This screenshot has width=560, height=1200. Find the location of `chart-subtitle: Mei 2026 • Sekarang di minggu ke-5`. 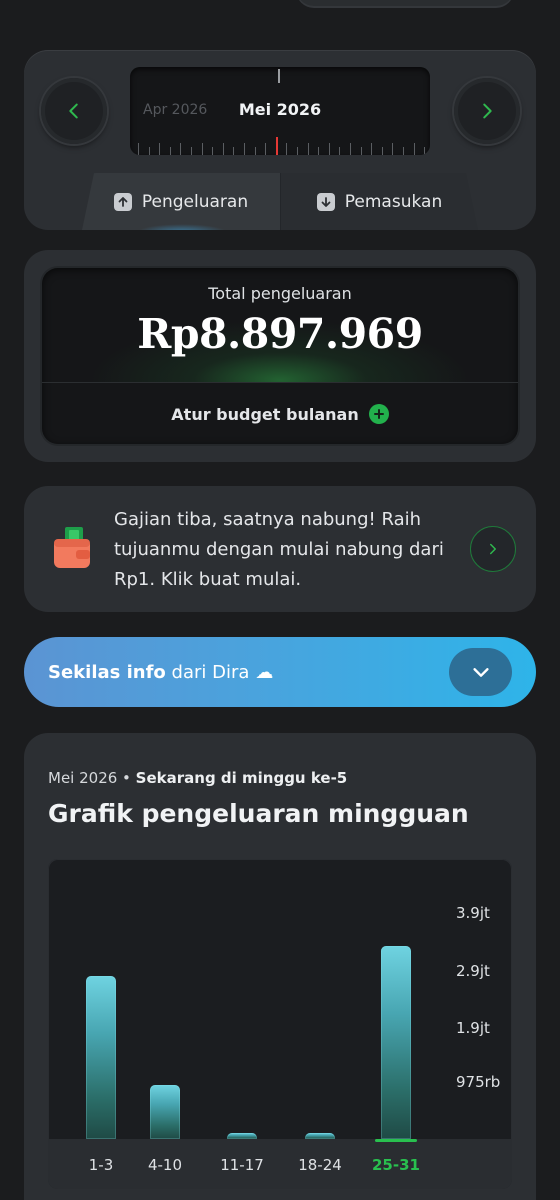

chart-subtitle: Mei 2026 • Sekarang di minggu ke-5 is located at coordinates (198, 778).